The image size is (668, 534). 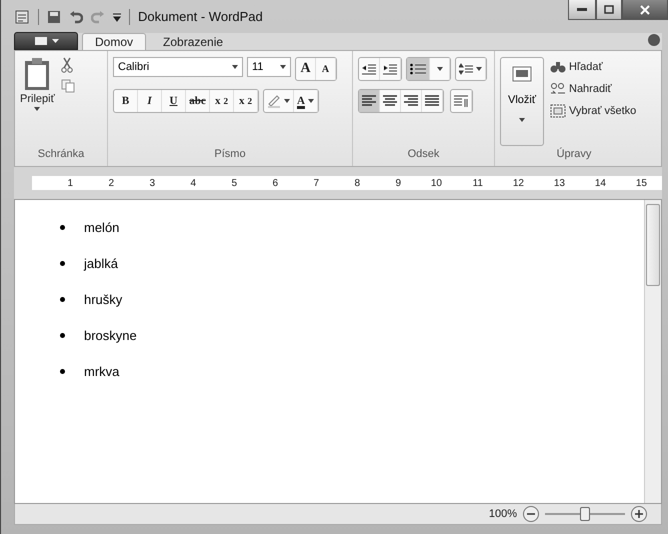 I want to click on close-button, so click(x=645, y=10).